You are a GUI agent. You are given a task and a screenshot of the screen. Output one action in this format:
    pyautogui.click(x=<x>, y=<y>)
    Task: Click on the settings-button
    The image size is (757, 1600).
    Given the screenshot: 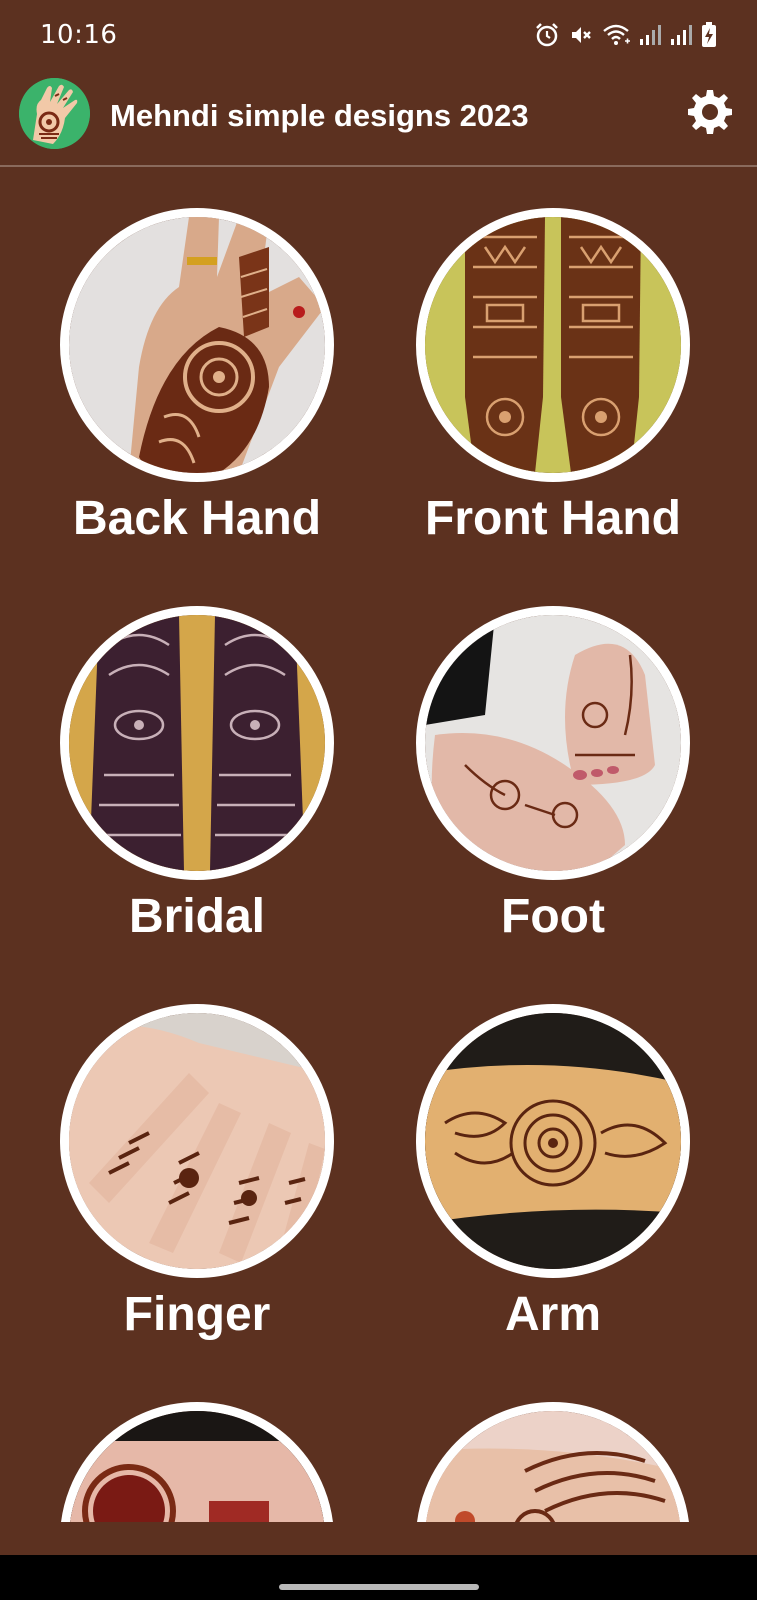 What is the action you would take?
    pyautogui.click(x=710, y=113)
    